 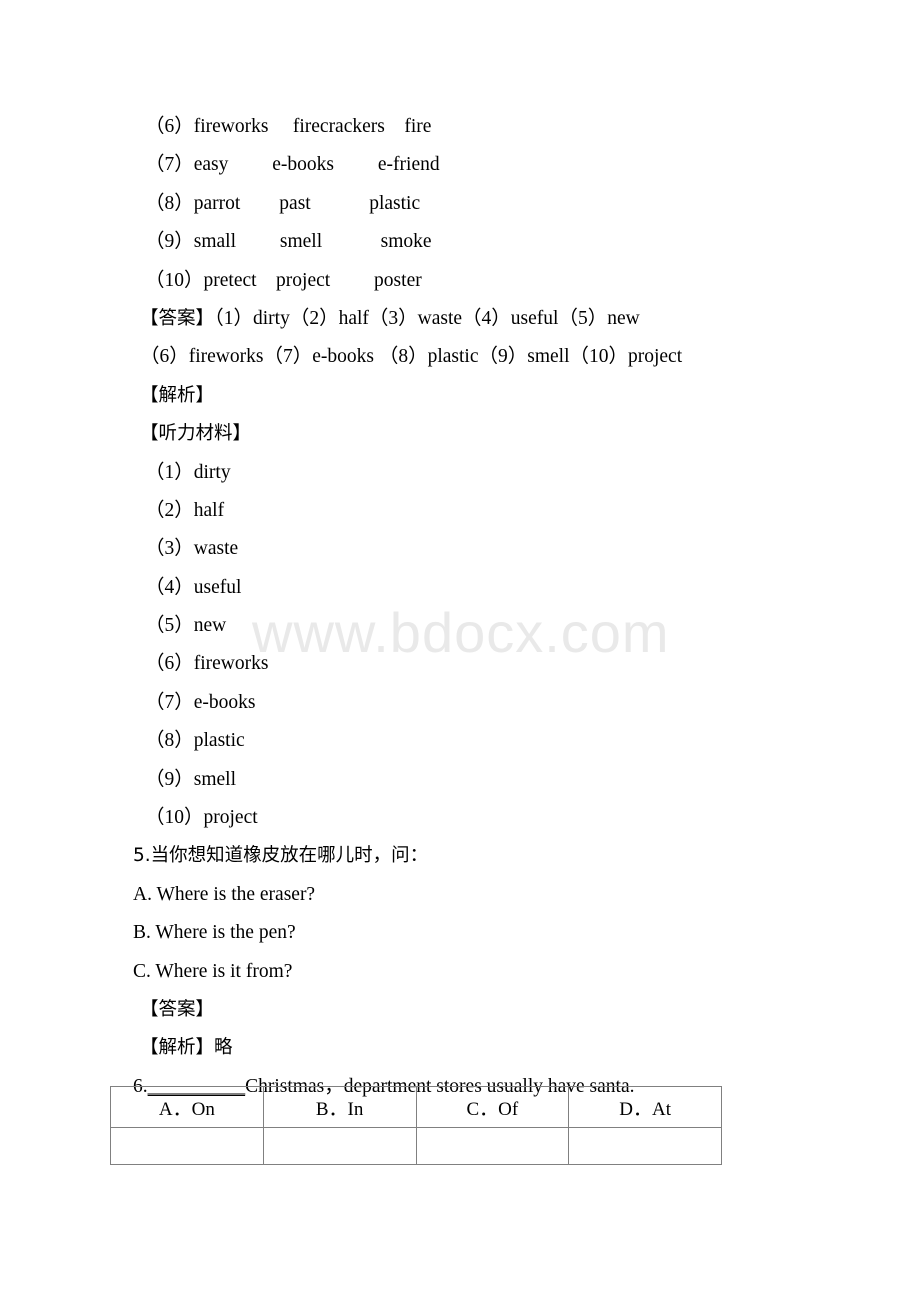 I want to click on listening-item: （1）dirty, so click(x=188, y=472).